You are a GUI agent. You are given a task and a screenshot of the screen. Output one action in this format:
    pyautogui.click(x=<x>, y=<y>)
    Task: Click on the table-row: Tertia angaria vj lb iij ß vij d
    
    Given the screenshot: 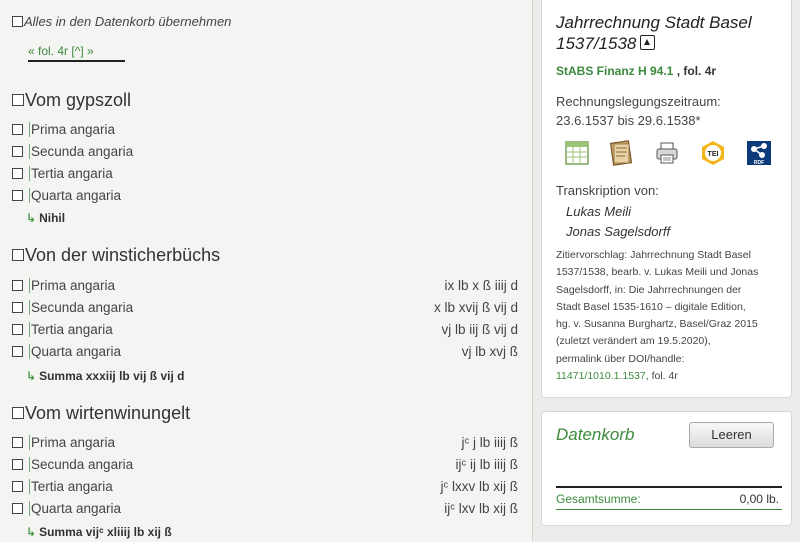 What is the action you would take?
    pyautogui.click(x=265, y=330)
    